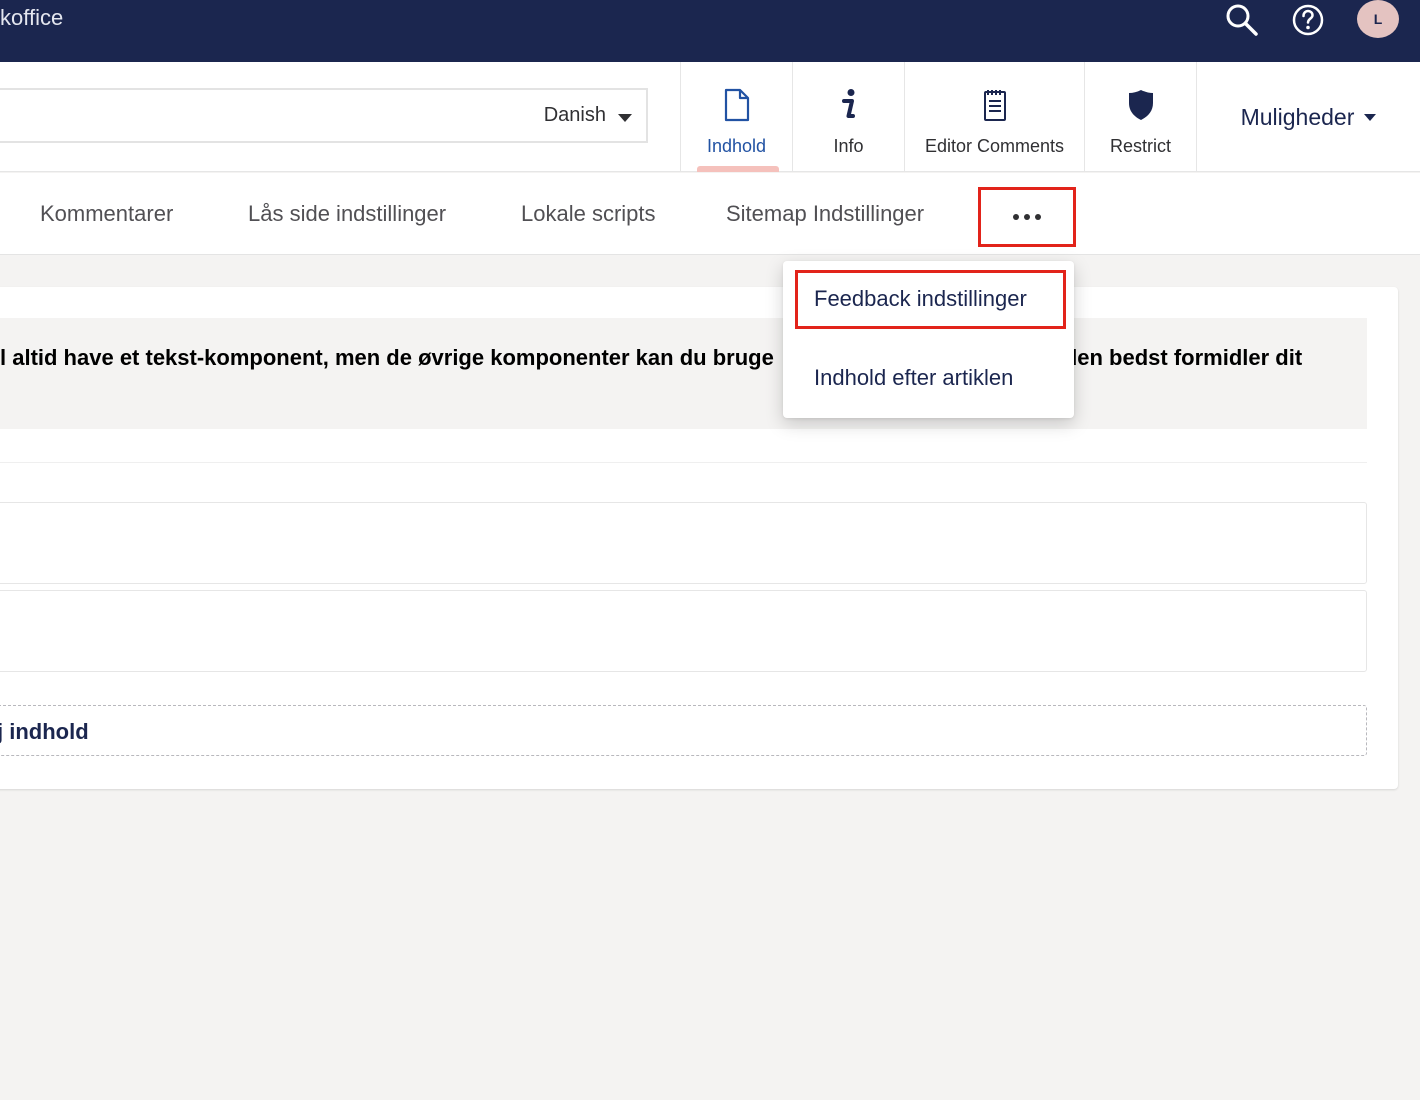 The height and width of the screenshot is (1100, 1420). I want to click on top-bar: koffice L, so click(710, 31).